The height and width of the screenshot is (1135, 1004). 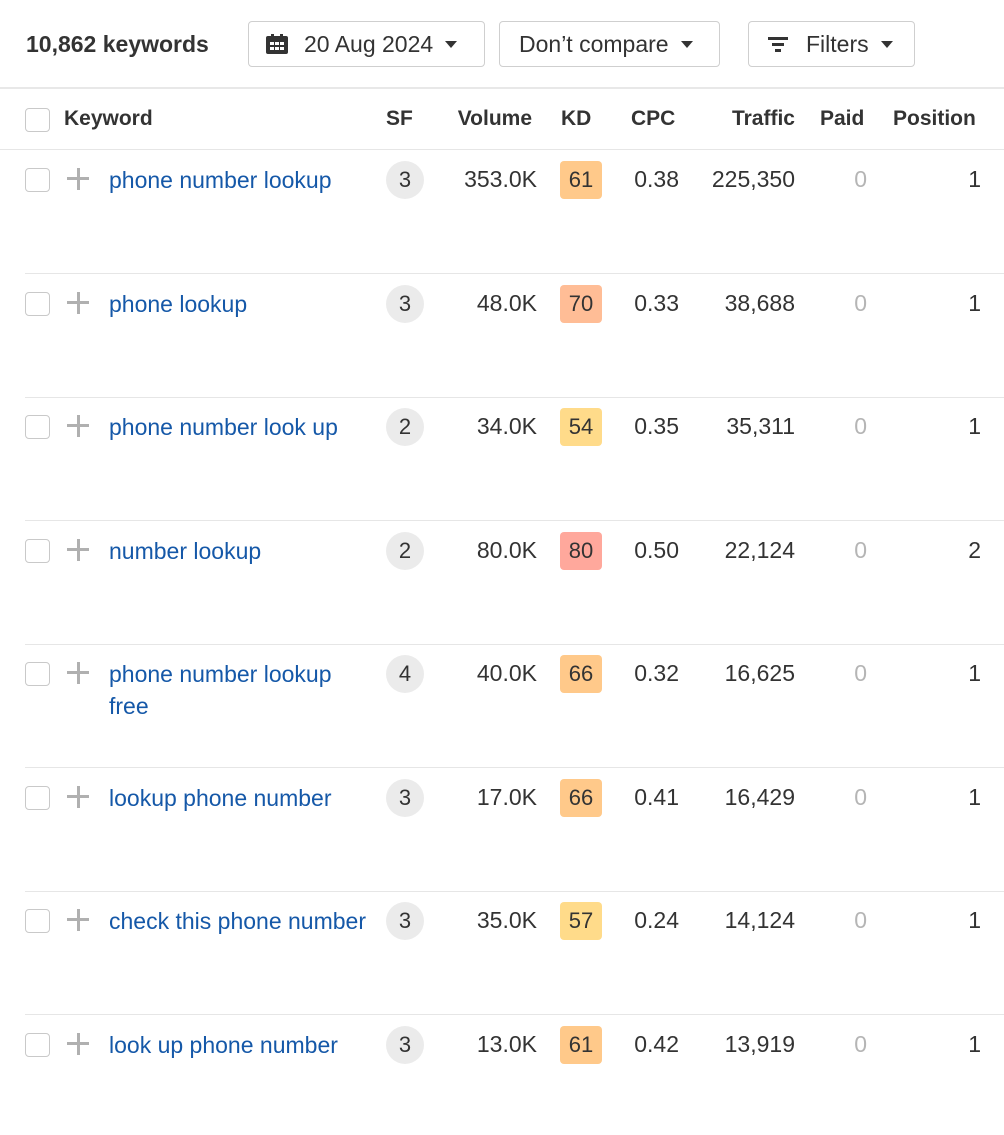 I want to click on kd-badge: 61, so click(x=581, y=1045).